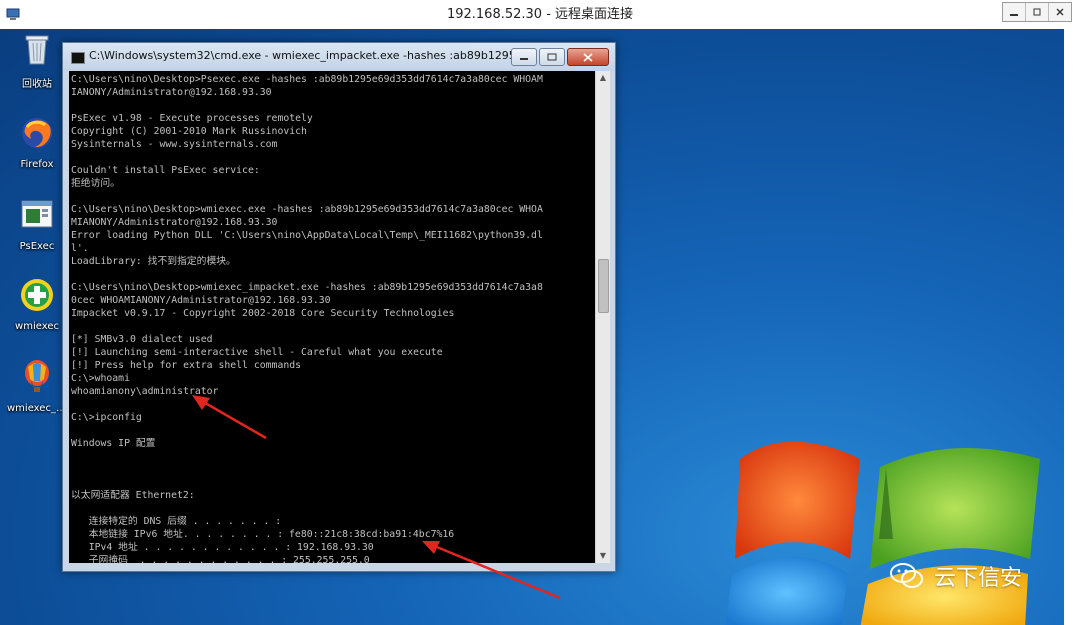  What do you see at coordinates (100, 378) in the screenshot?
I see `terminal-line: C:\>whoami` at bounding box center [100, 378].